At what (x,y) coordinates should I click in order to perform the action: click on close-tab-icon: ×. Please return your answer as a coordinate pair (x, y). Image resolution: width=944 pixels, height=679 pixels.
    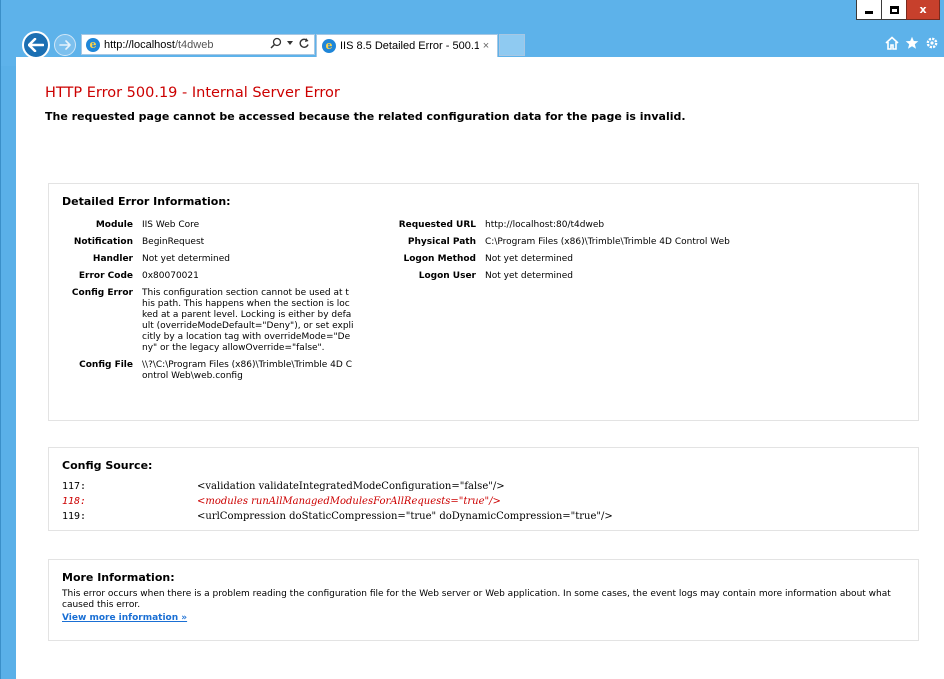
    Looking at the image, I should click on (486, 46).